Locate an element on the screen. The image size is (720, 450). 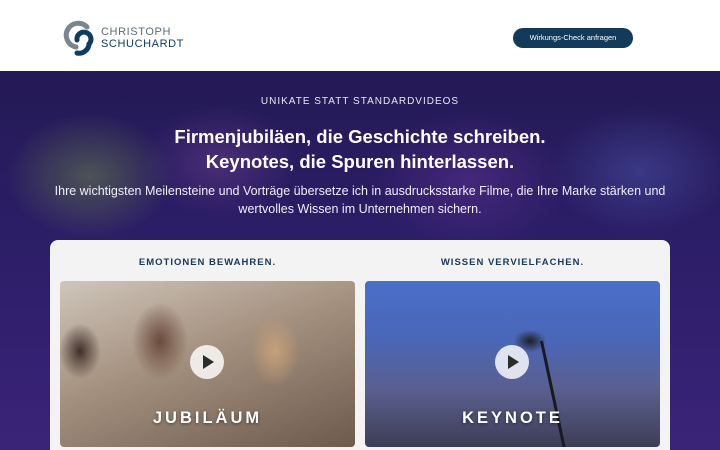
logo-line-1: CHRISTOPH is located at coordinates (136, 32).